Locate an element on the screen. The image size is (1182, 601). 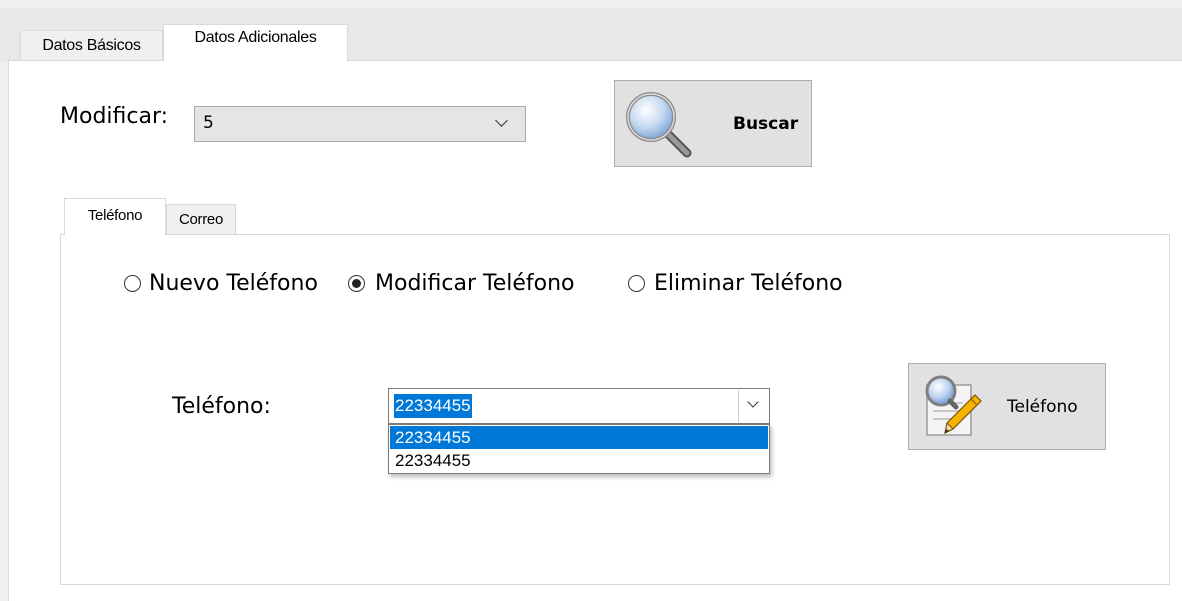
tab-correo-label: Correo is located at coordinates (201, 219).